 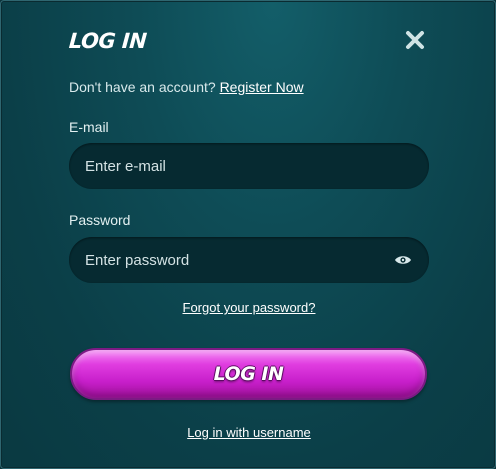 I want to click on login-button-label: LOG IN, so click(x=248, y=374).